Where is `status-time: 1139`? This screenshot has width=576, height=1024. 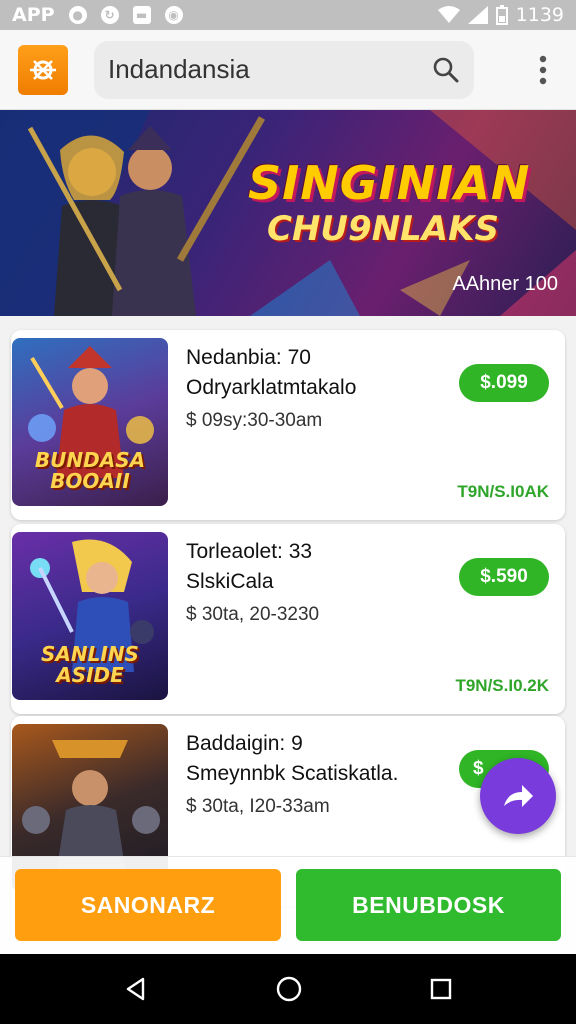 status-time: 1139 is located at coordinates (539, 15).